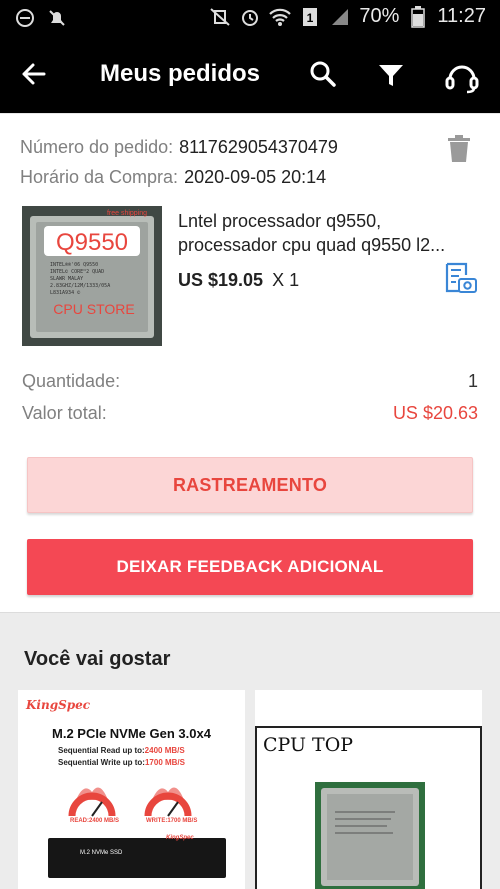 The image size is (500, 889). Describe the element at coordinates (250, 413) in the screenshot. I see `total-row: Valor total: US $20.63` at that location.